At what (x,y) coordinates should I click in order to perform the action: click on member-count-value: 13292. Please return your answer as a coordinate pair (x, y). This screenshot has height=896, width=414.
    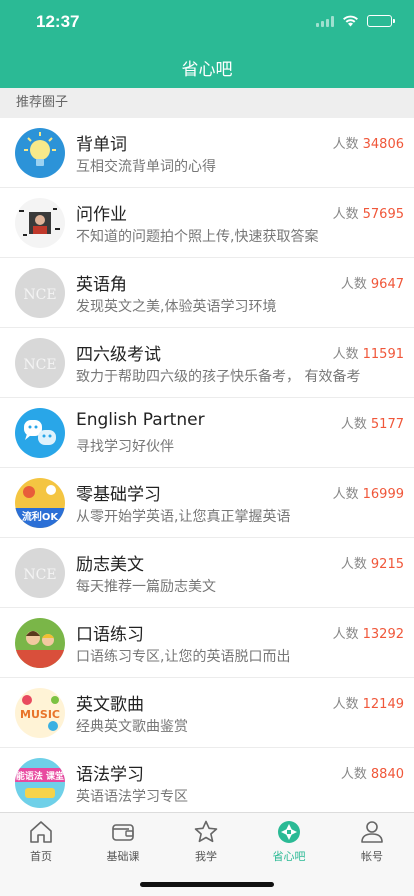
    Looking at the image, I should click on (383, 634).